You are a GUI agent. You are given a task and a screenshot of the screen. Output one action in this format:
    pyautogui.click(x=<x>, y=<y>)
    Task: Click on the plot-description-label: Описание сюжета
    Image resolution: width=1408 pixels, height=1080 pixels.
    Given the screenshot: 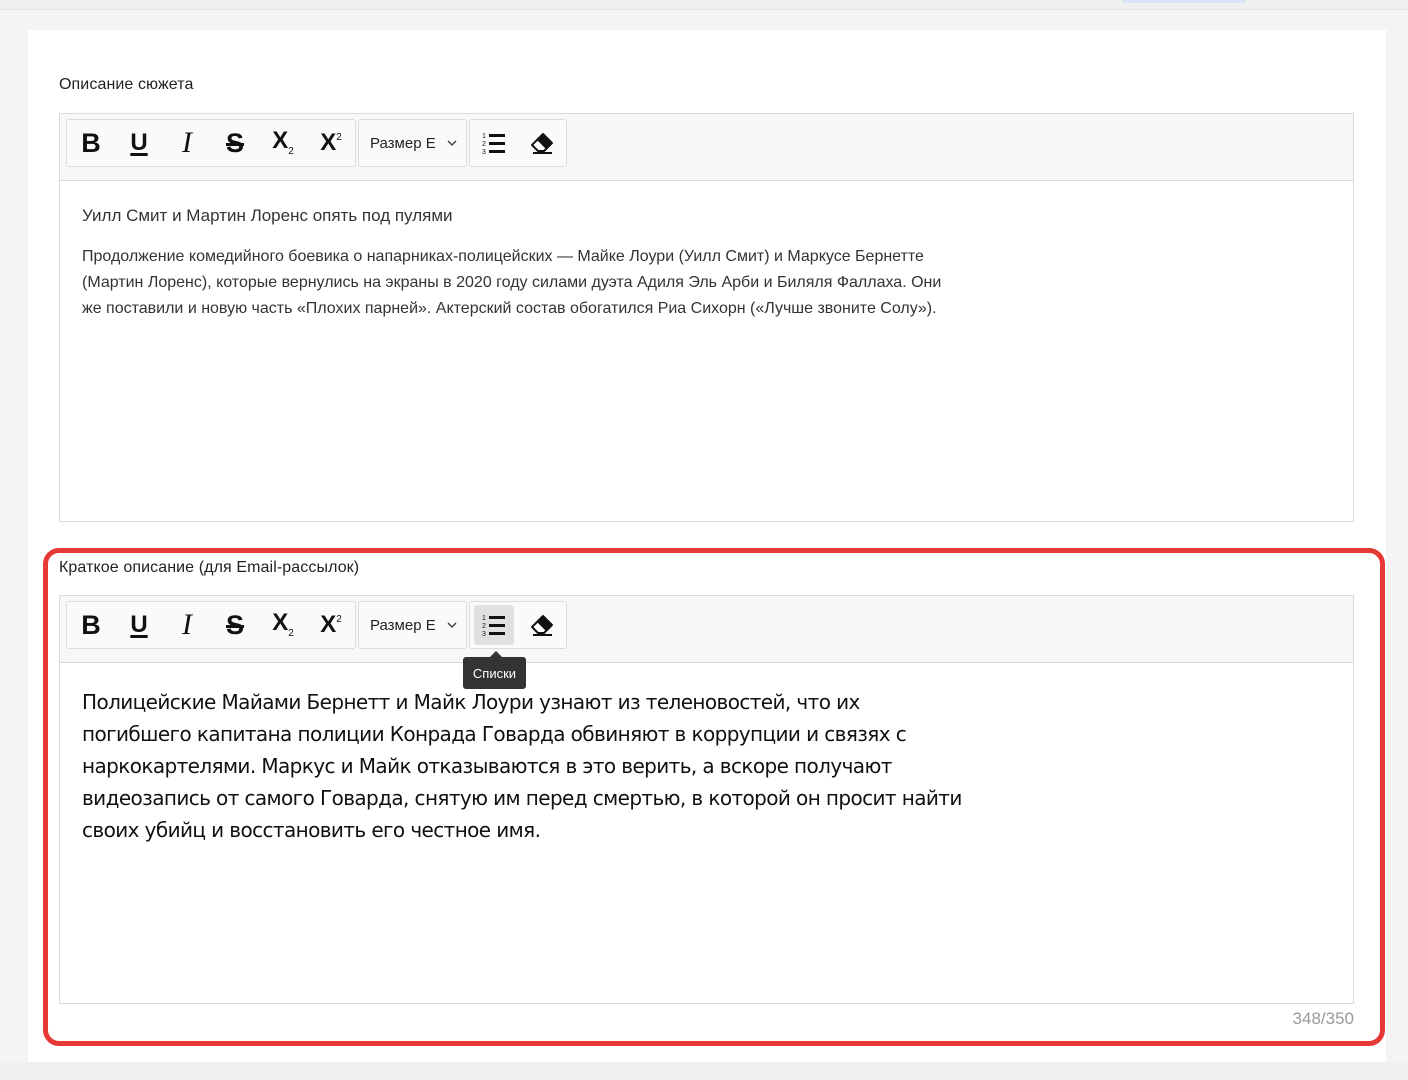 What is the action you would take?
    pyautogui.click(x=126, y=84)
    